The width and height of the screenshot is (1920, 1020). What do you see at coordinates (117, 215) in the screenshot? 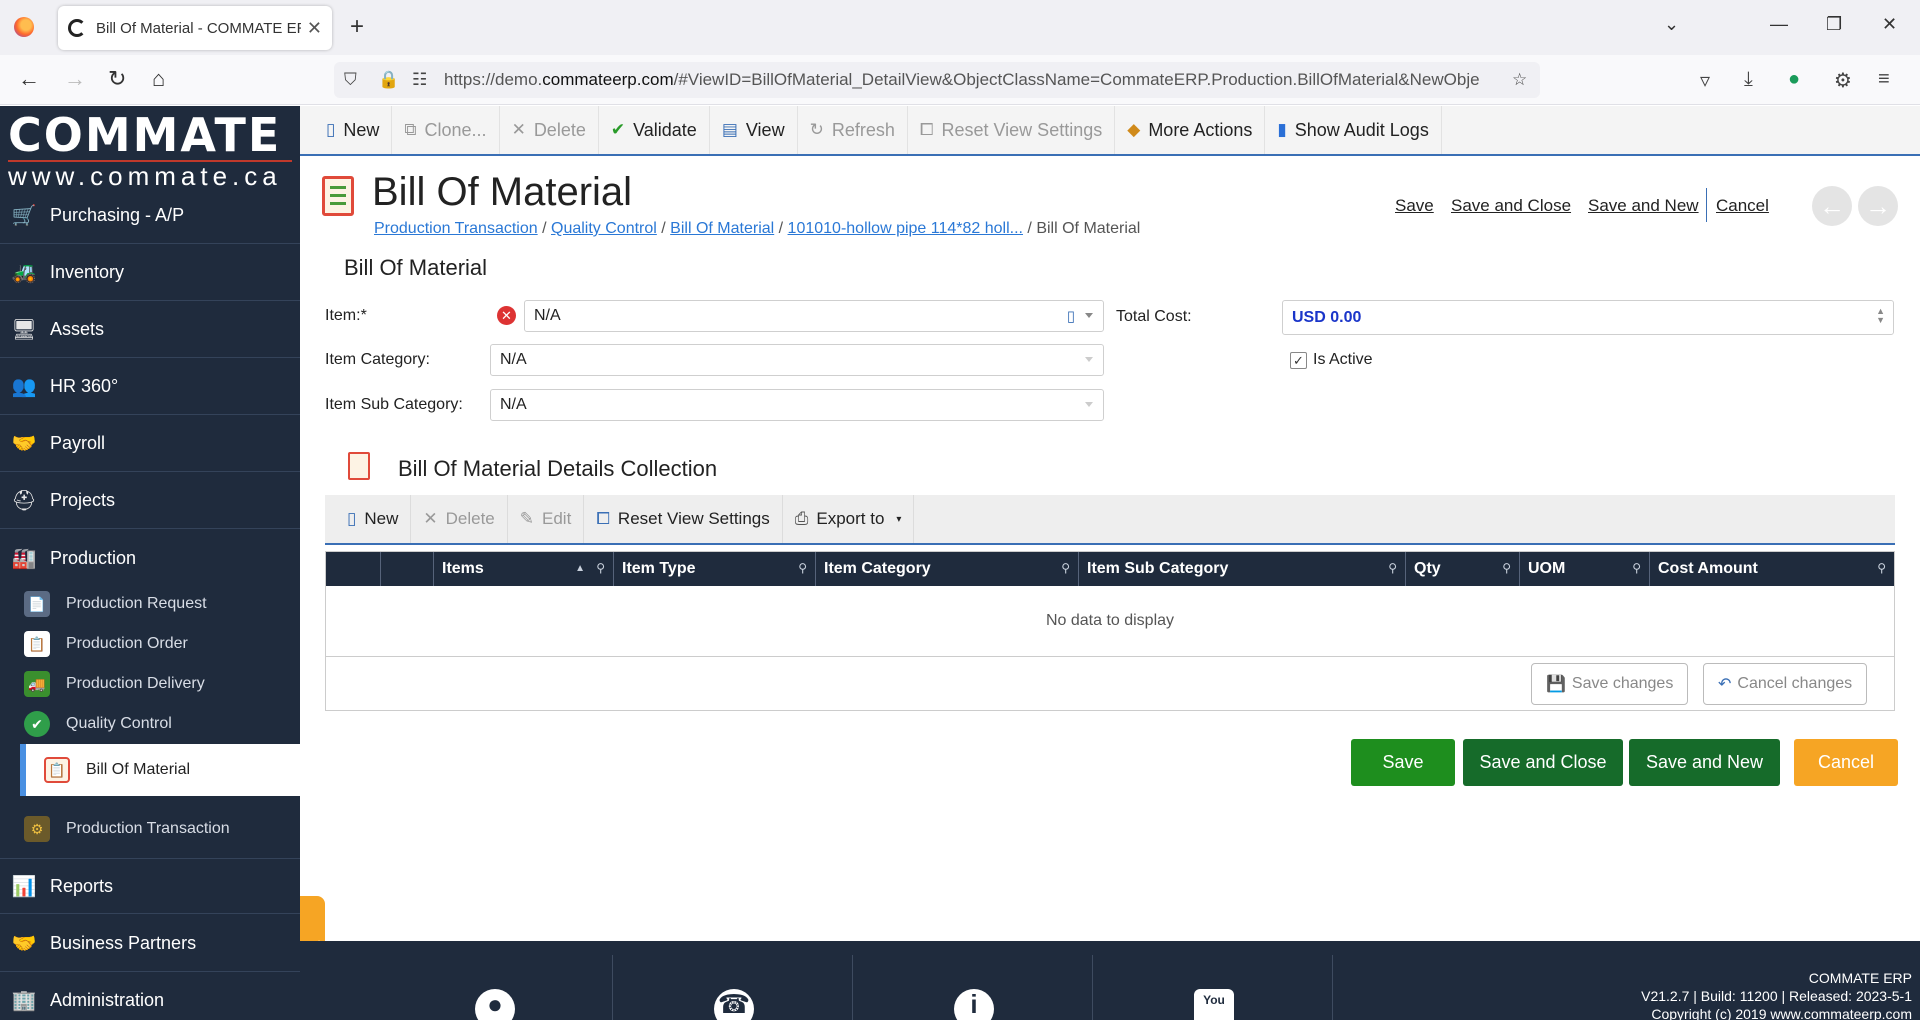
I see `sidebar-item-label: Purchasing - A/P` at bounding box center [117, 215].